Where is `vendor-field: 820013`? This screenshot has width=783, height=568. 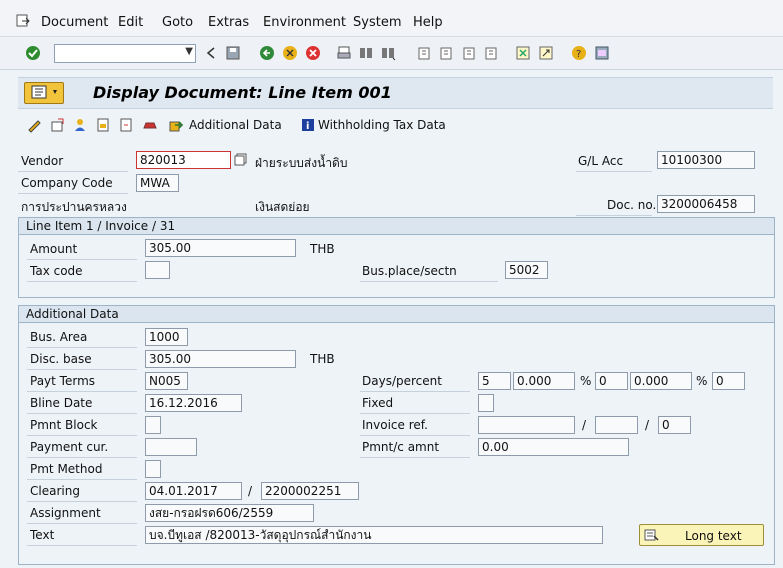 vendor-field: 820013 is located at coordinates (183, 160).